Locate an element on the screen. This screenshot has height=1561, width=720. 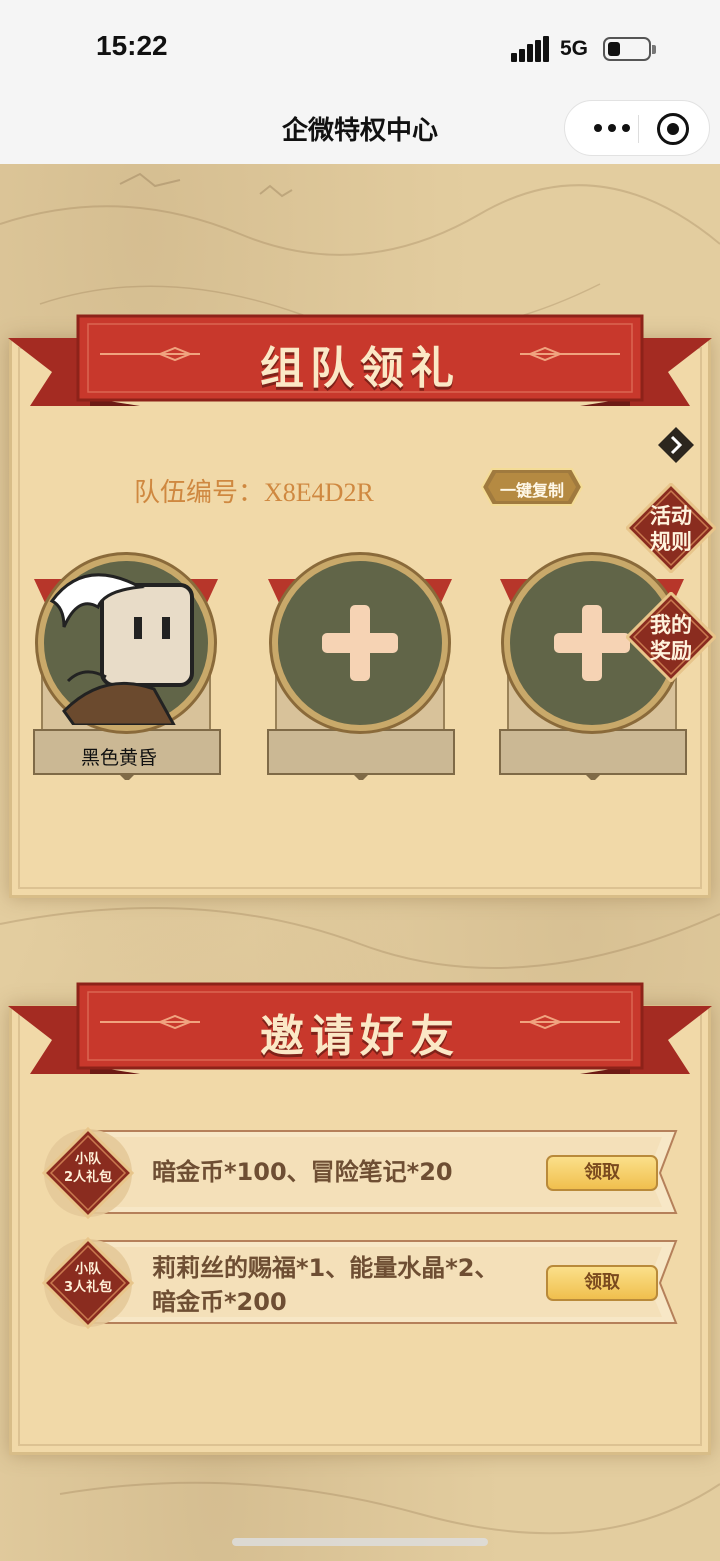
pack-badge-line2: 2人礼包 is located at coordinates (88, 1177).